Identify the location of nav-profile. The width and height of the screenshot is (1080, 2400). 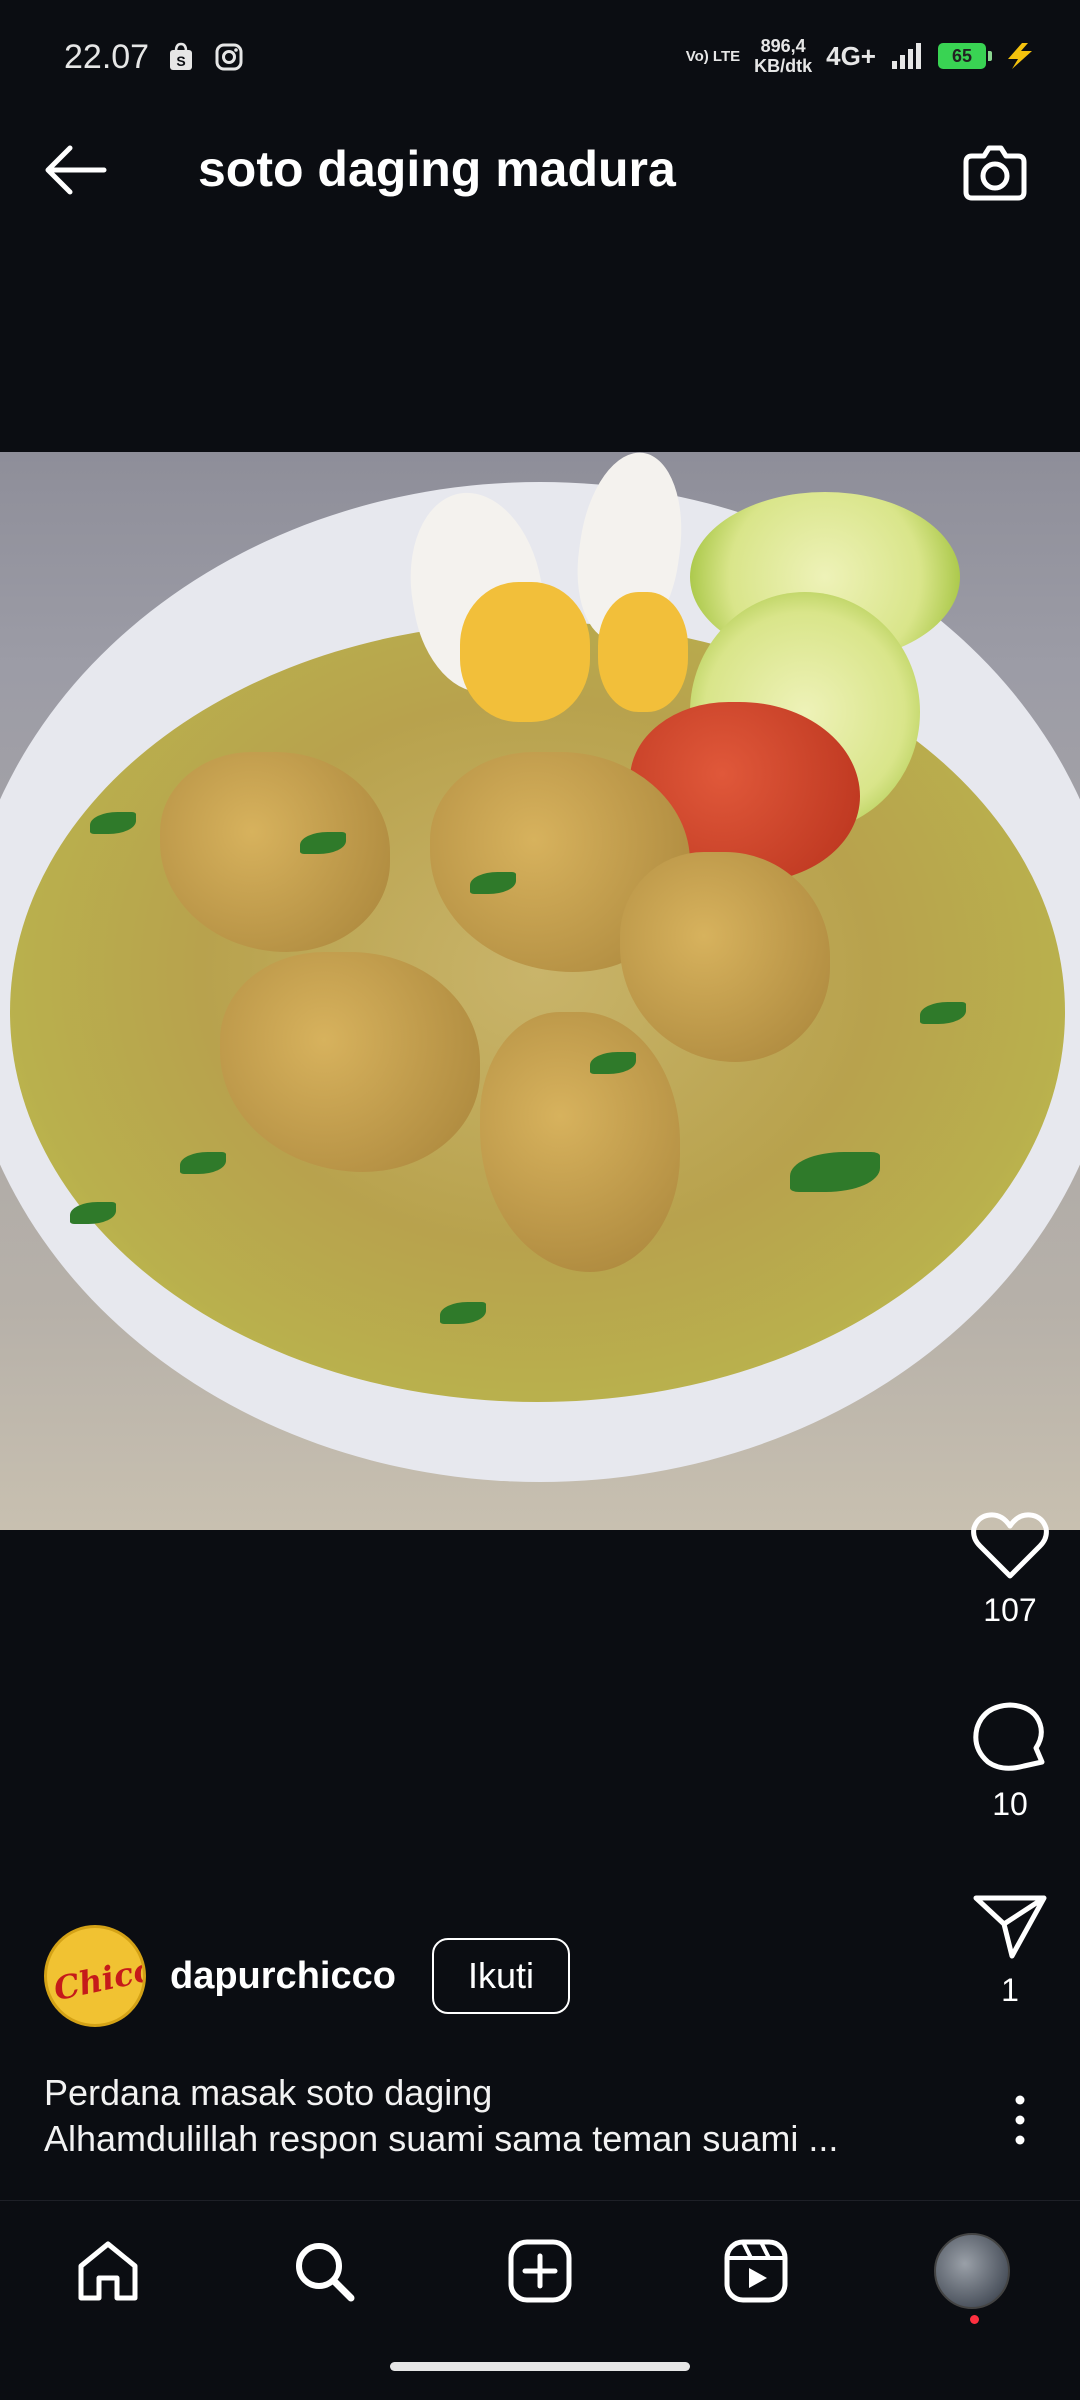
(972, 2277).